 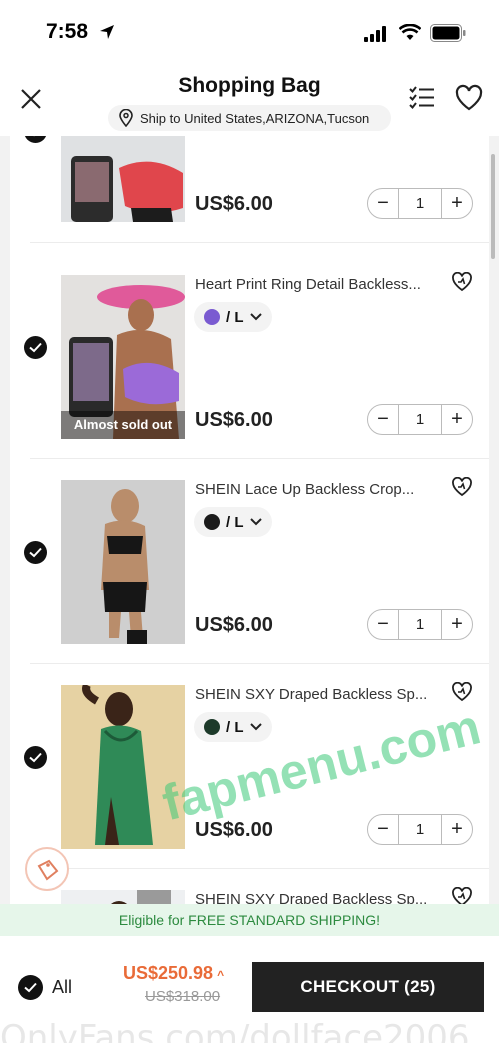 I want to click on edit-list-button, so click(x=422, y=98).